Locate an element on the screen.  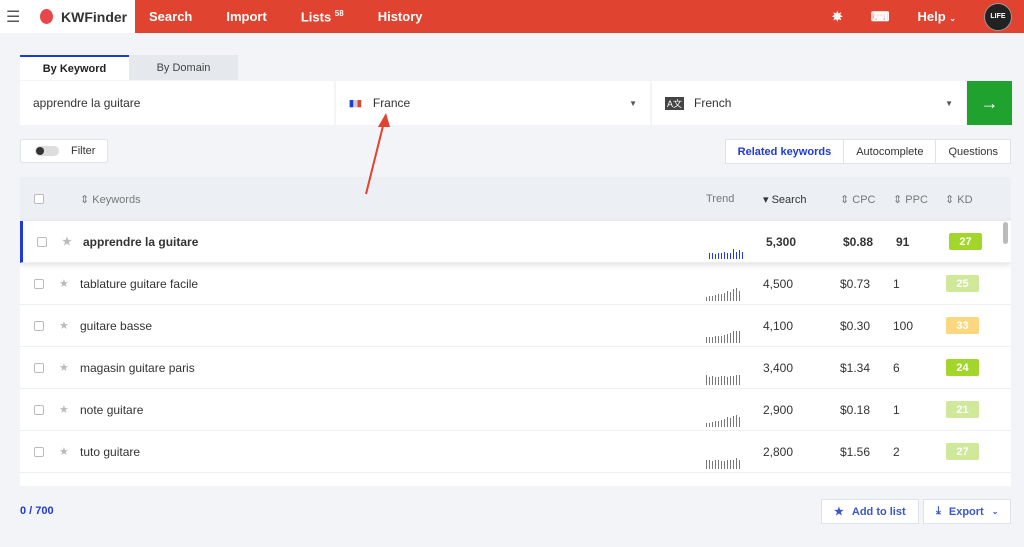
ppc-value: 91 is located at coordinates (903, 241).